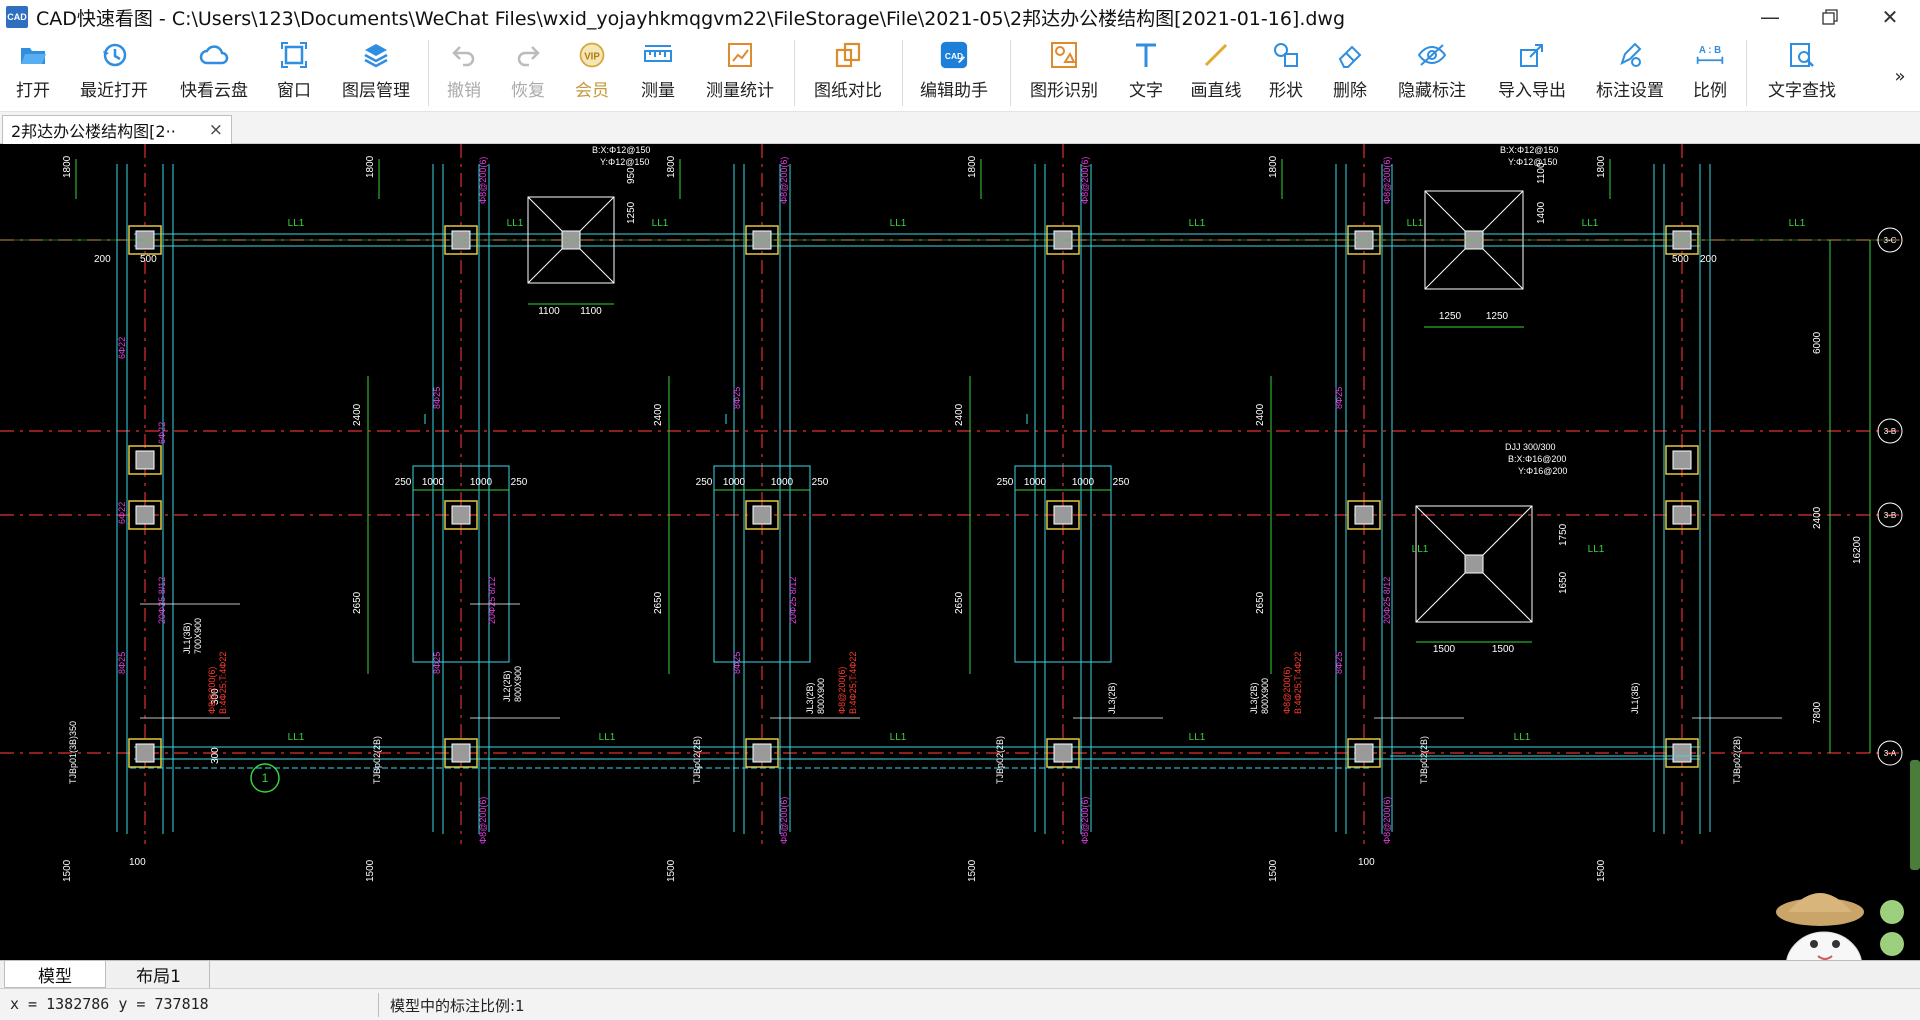 The height and width of the screenshot is (1020, 1920). Describe the element at coordinates (109, 1004) in the screenshot. I see `cursor-coordinates: x = 1382786 y = 737818` at that location.